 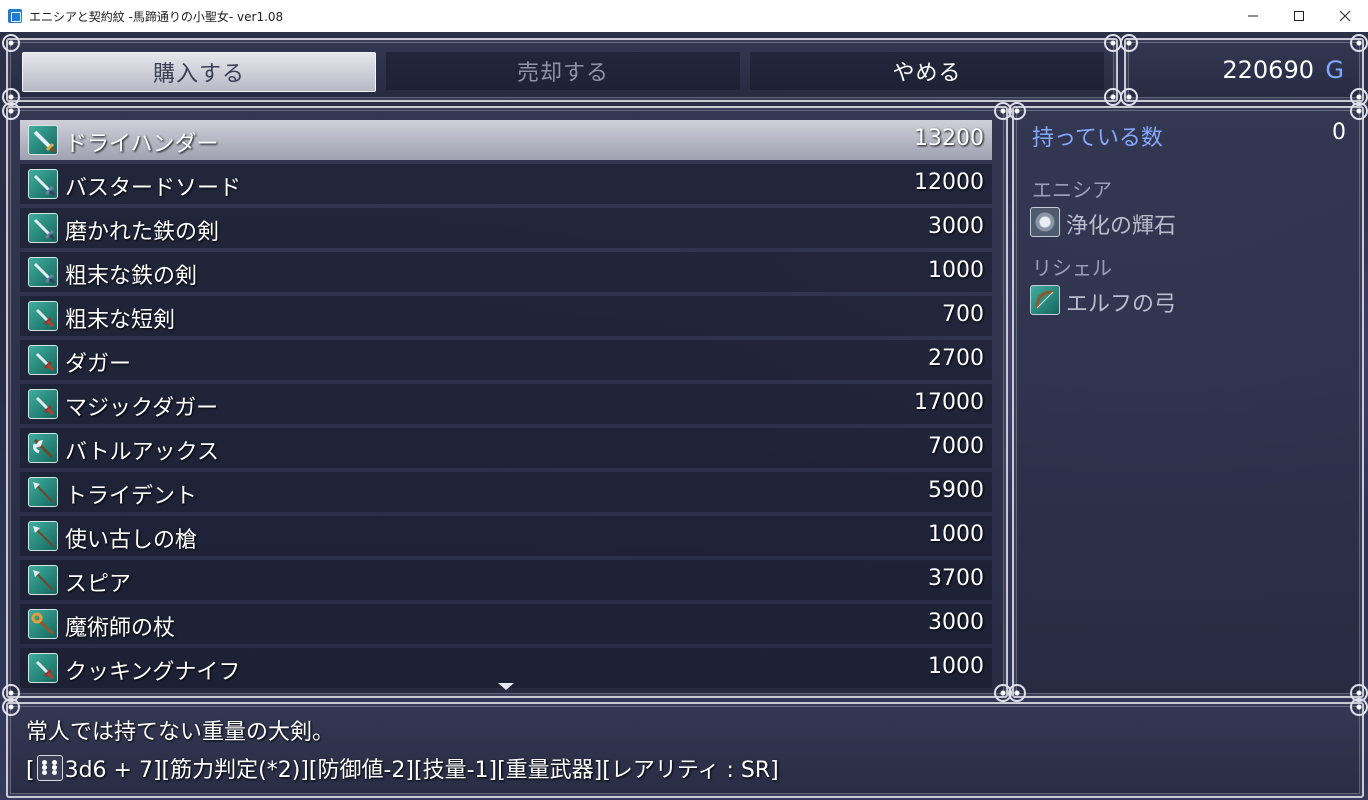 What do you see at coordinates (956, 446) in the screenshot?
I see `item-price: 7000` at bounding box center [956, 446].